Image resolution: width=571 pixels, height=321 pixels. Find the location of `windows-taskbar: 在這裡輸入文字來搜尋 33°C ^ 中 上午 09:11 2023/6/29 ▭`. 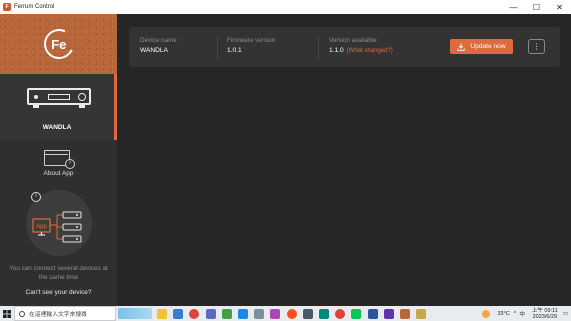

windows-taskbar: 在這裡輸入文字來搜尋 33°C ^ 中 上午 09:11 2023/6/29 ▭ is located at coordinates (285, 313).